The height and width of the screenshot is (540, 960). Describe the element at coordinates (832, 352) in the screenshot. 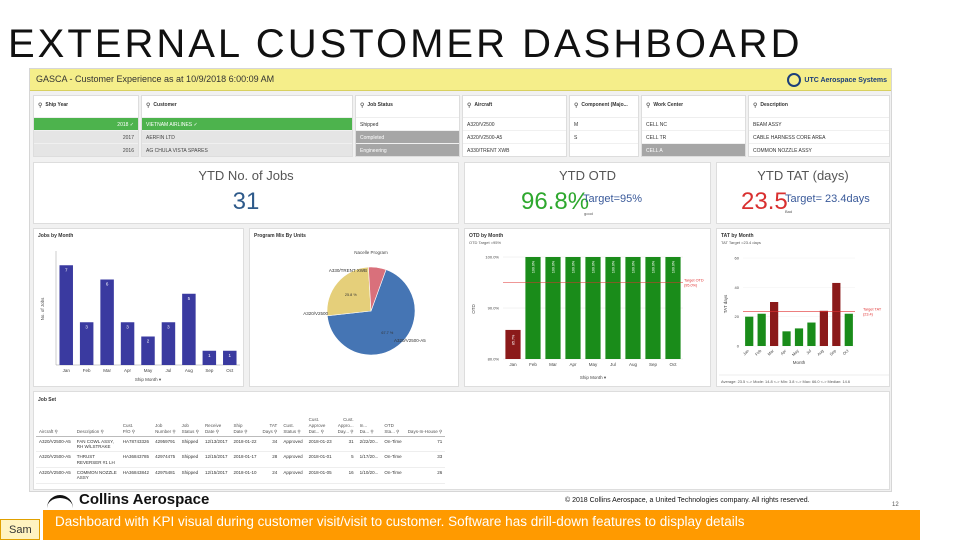

I see `tick-label-tat-sep: Sep` at that location.